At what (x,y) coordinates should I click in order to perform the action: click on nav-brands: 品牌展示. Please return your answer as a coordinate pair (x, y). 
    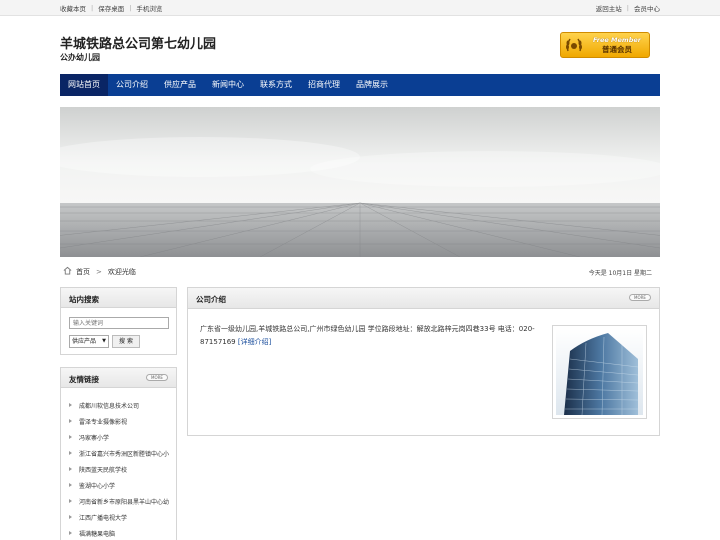
    Looking at the image, I should click on (372, 85).